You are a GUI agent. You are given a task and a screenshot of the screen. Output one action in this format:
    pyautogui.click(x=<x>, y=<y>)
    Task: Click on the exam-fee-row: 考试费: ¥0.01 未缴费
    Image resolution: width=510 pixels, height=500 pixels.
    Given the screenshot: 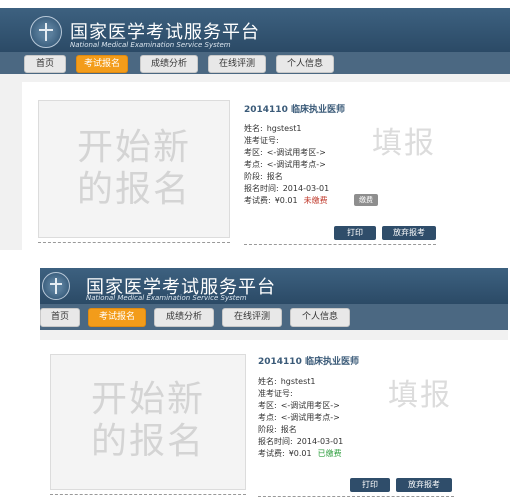 What is the action you would take?
    pyautogui.click(x=286, y=200)
    